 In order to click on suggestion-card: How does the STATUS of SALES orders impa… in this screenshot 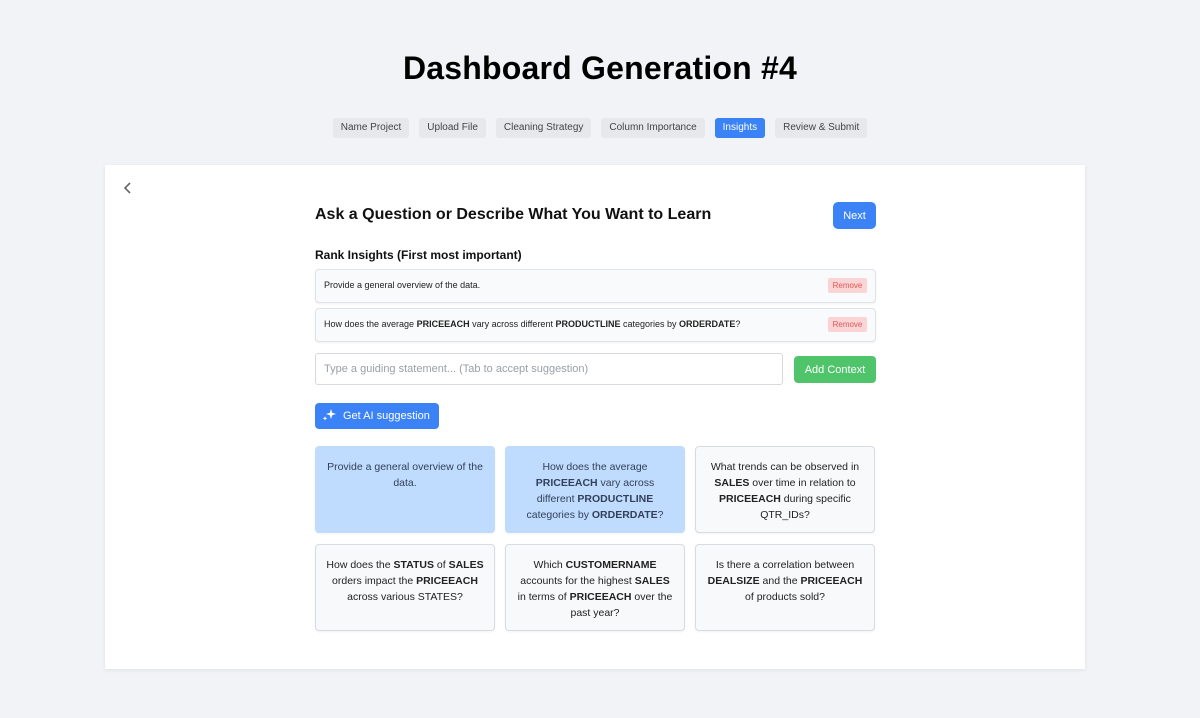, I will do `click(405, 587)`.